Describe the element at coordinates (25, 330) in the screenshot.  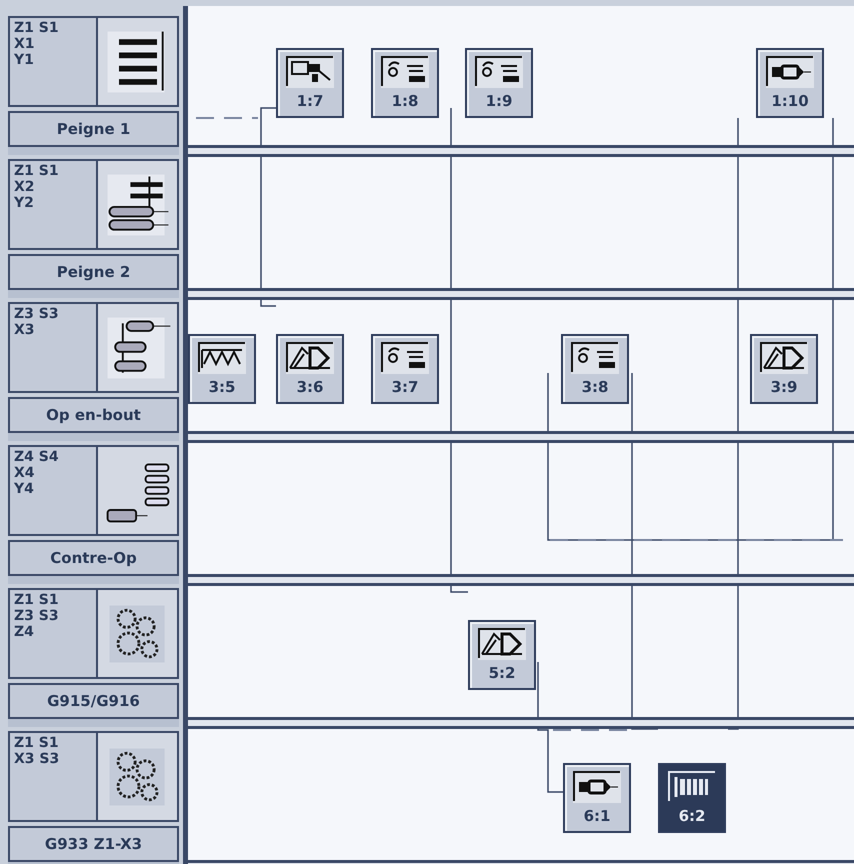
I see `axis-label: X3` at that location.